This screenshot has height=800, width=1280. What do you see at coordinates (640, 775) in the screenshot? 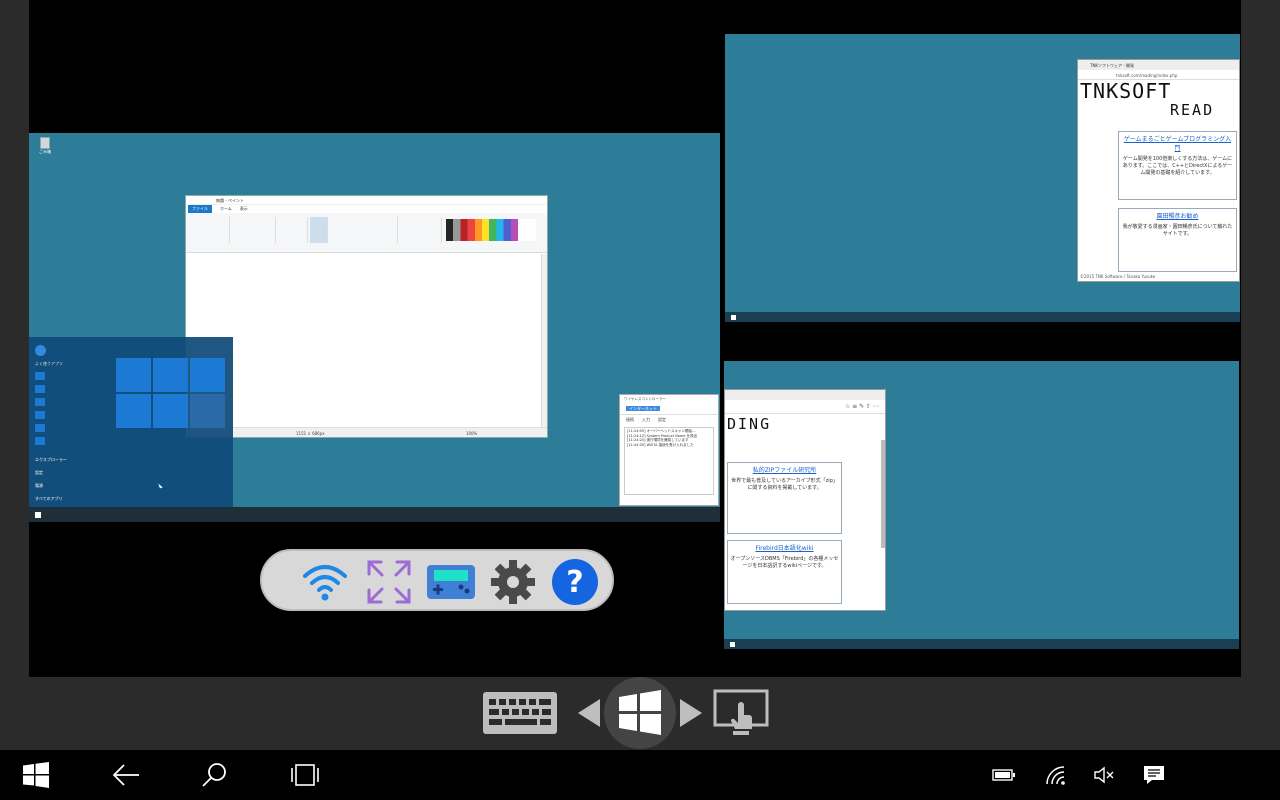
I see `system-taskbar` at bounding box center [640, 775].